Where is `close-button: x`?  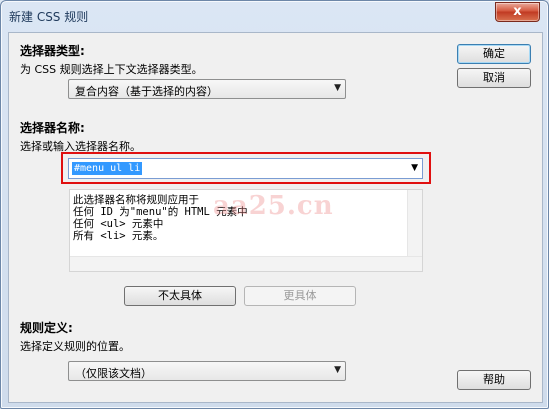 close-button: x is located at coordinates (517, 12).